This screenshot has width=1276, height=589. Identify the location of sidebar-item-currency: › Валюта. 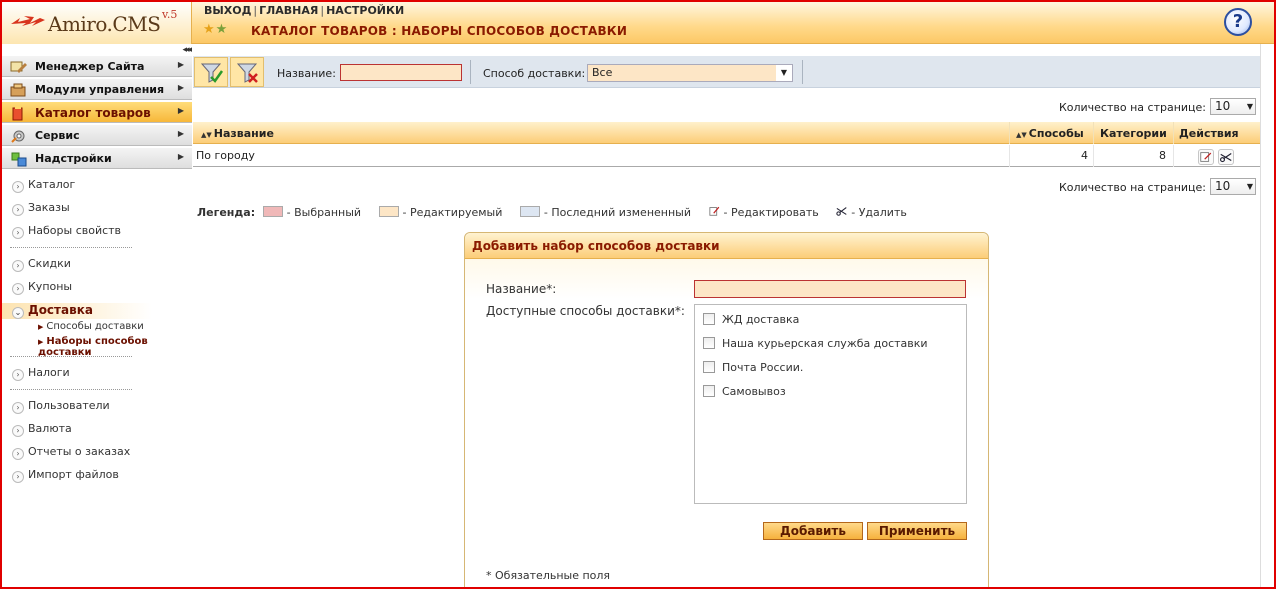
(42, 430).